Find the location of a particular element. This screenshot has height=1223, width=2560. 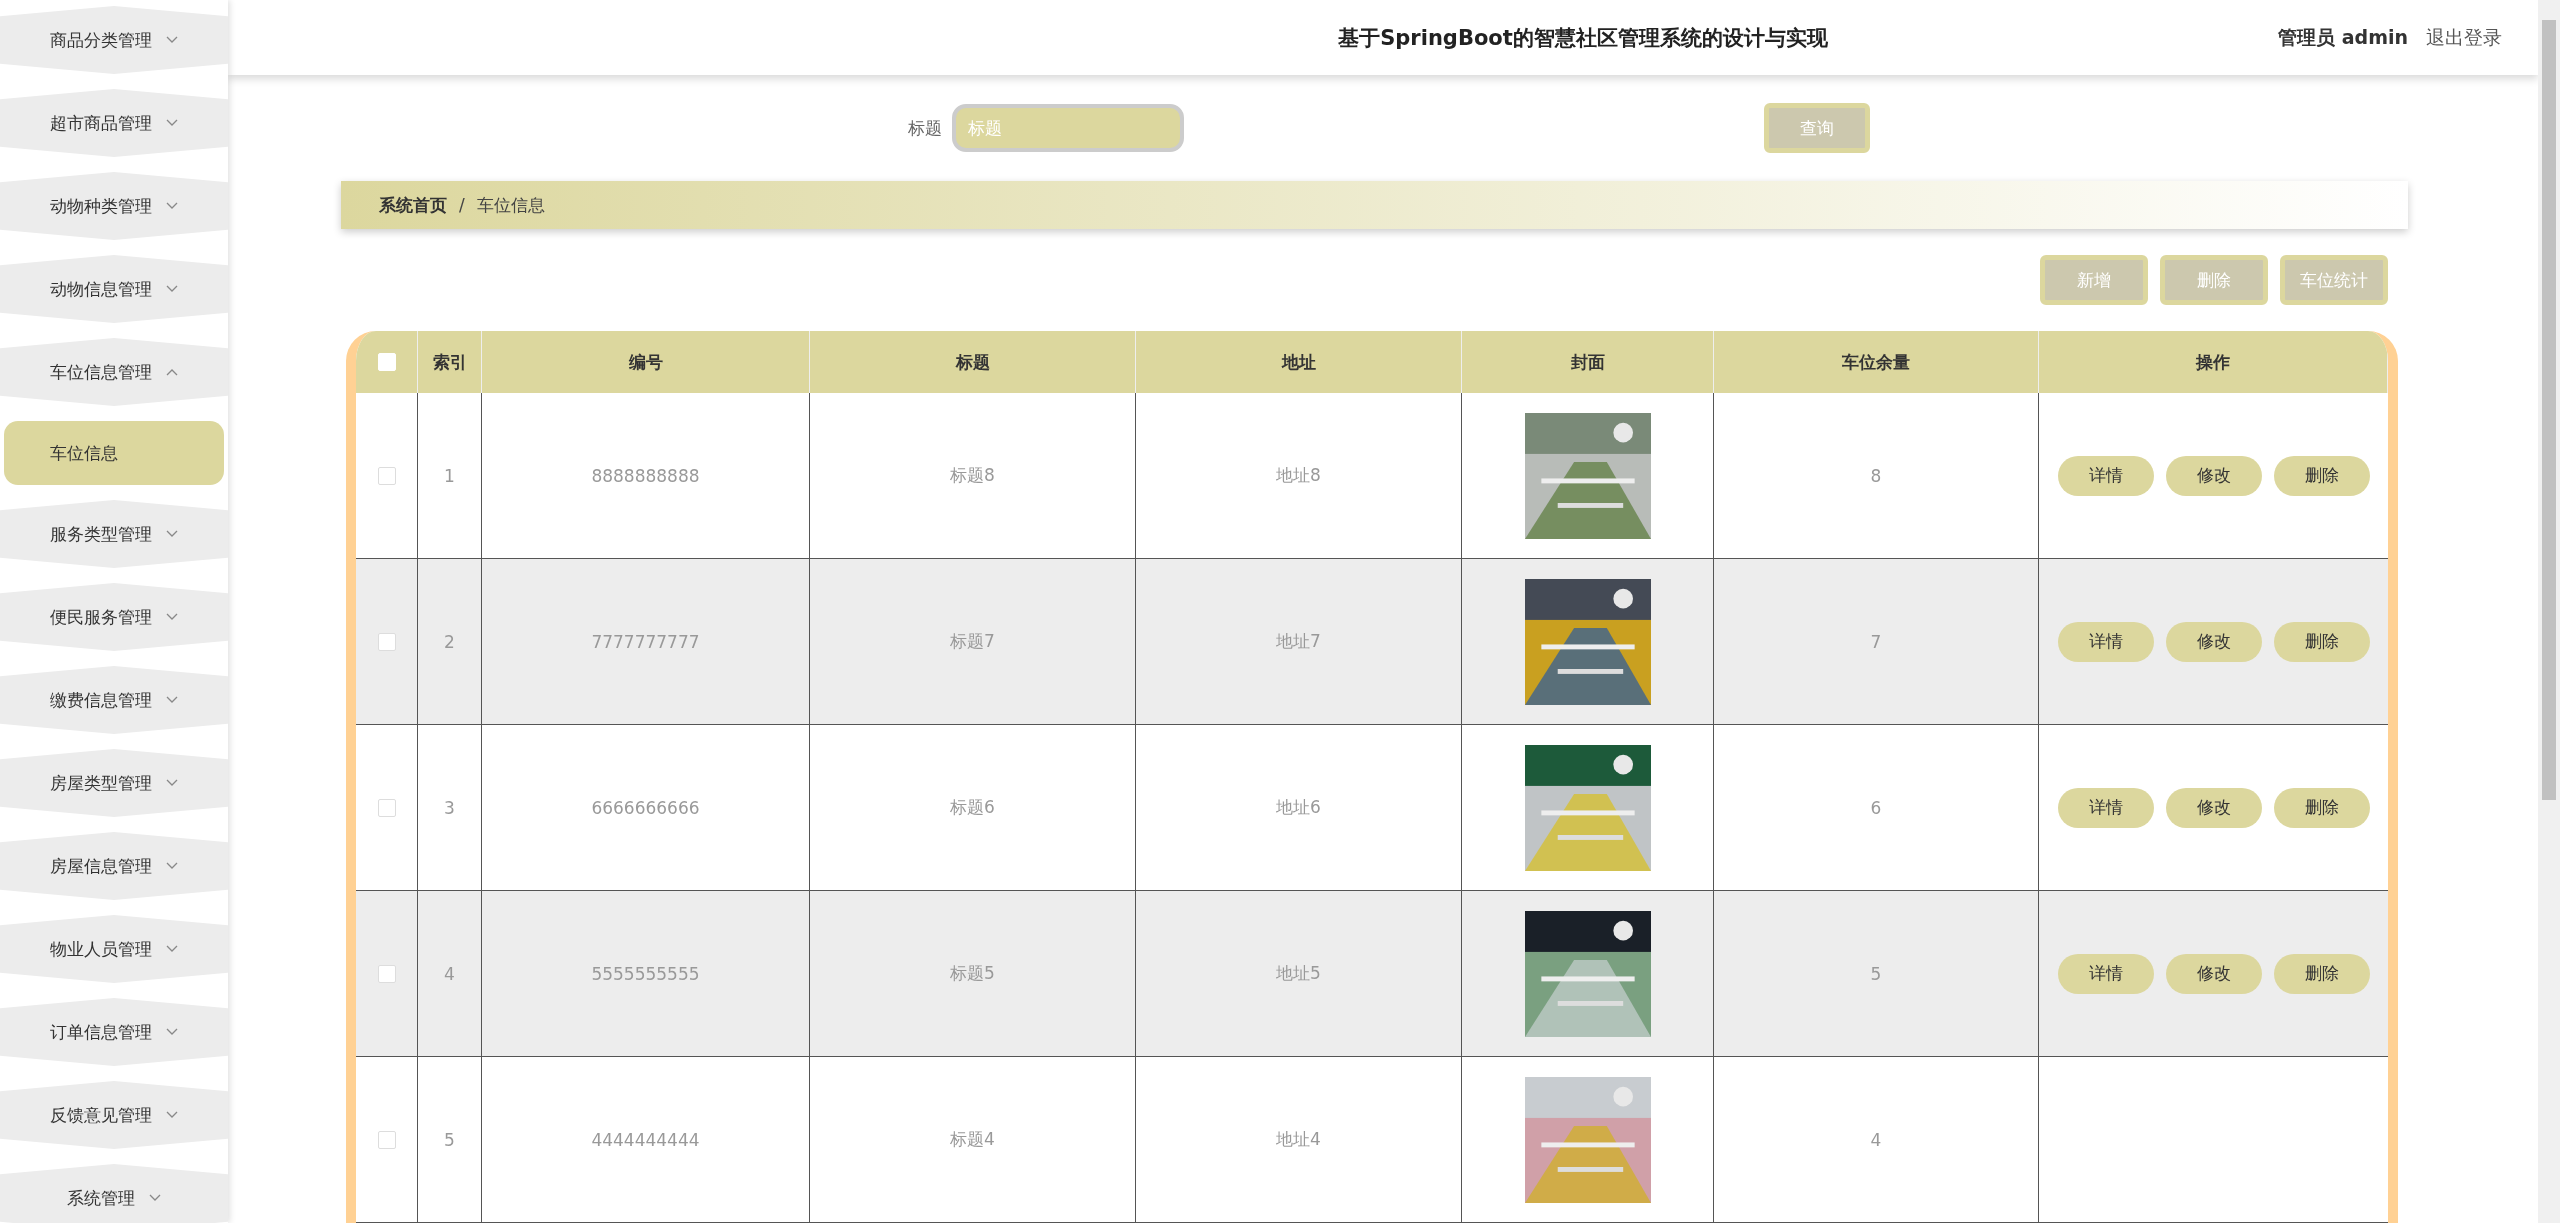

app-title: 基于SpringBoot的智慧社区管理系统的设计与实现 is located at coordinates (1583, 38).